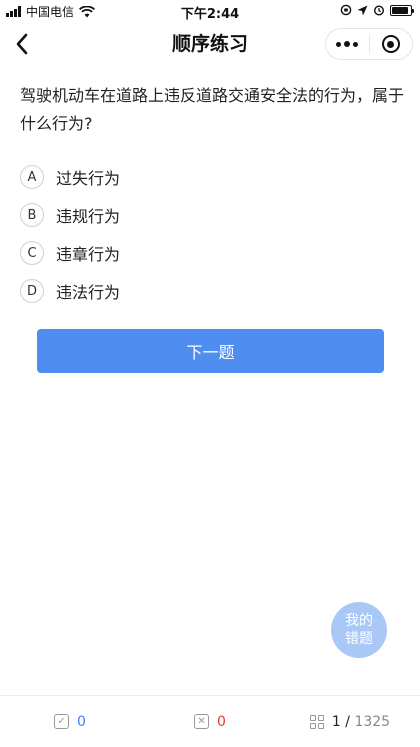  Describe the element at coordinates (88, 178) in the screenshot. I see `option-text: 过失行为` at that location.